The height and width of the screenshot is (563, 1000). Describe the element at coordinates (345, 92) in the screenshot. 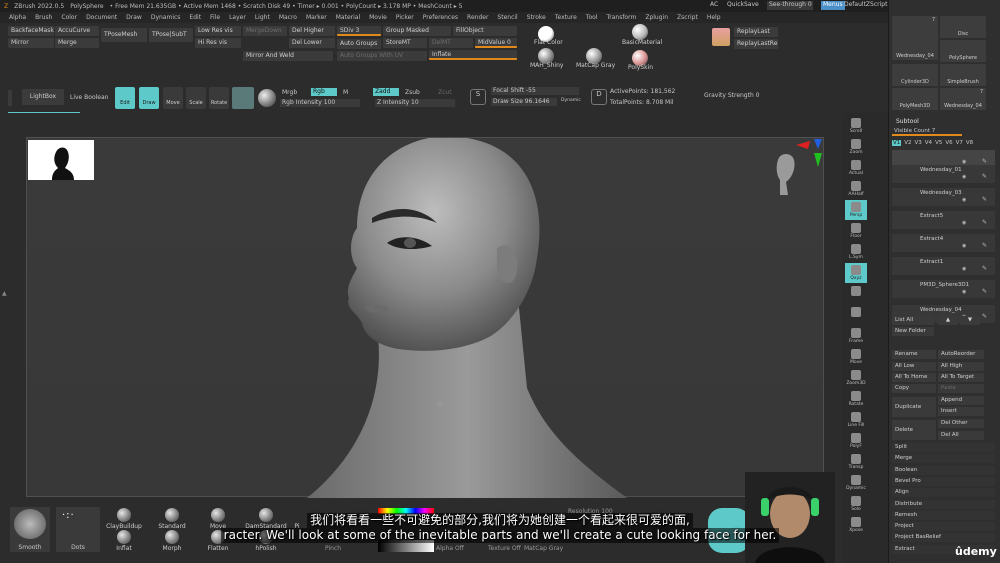

I see `m-button: M` at that location.